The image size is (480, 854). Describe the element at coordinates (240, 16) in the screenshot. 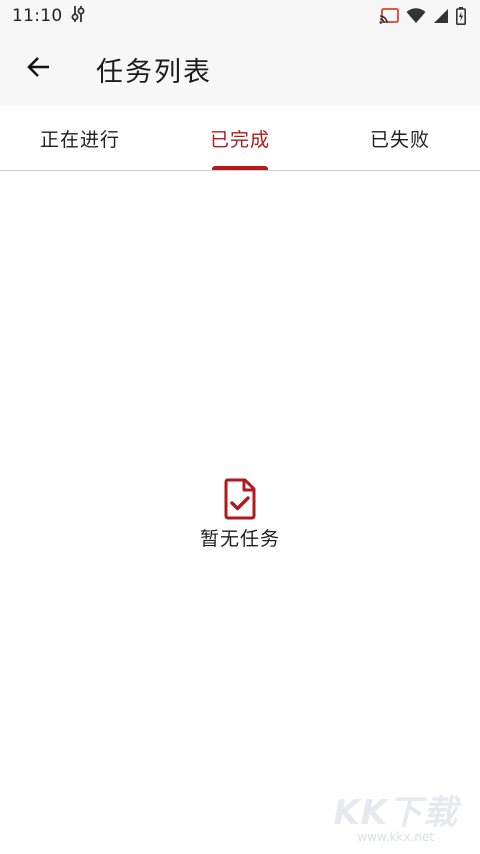

I see `status-bar: 11:10` at that location.